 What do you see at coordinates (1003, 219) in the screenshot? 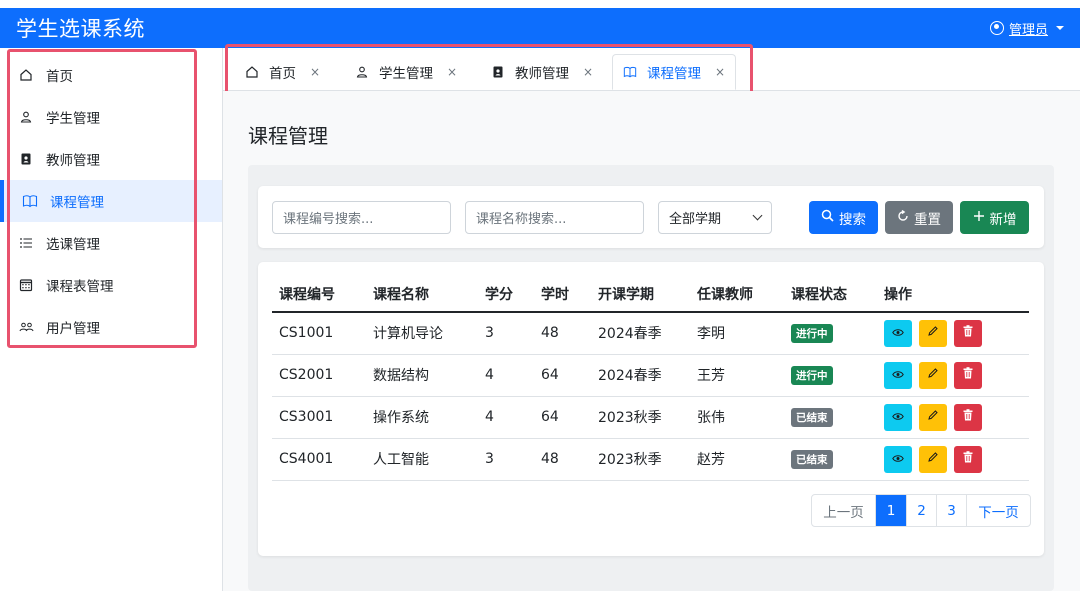
I see `add-button-label: 新增` at bounding box center [1003, 219].